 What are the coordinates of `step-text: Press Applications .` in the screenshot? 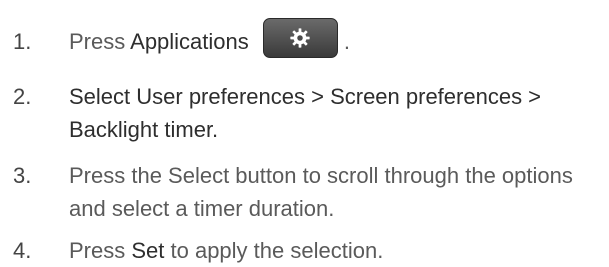 It's located at (339, 38).